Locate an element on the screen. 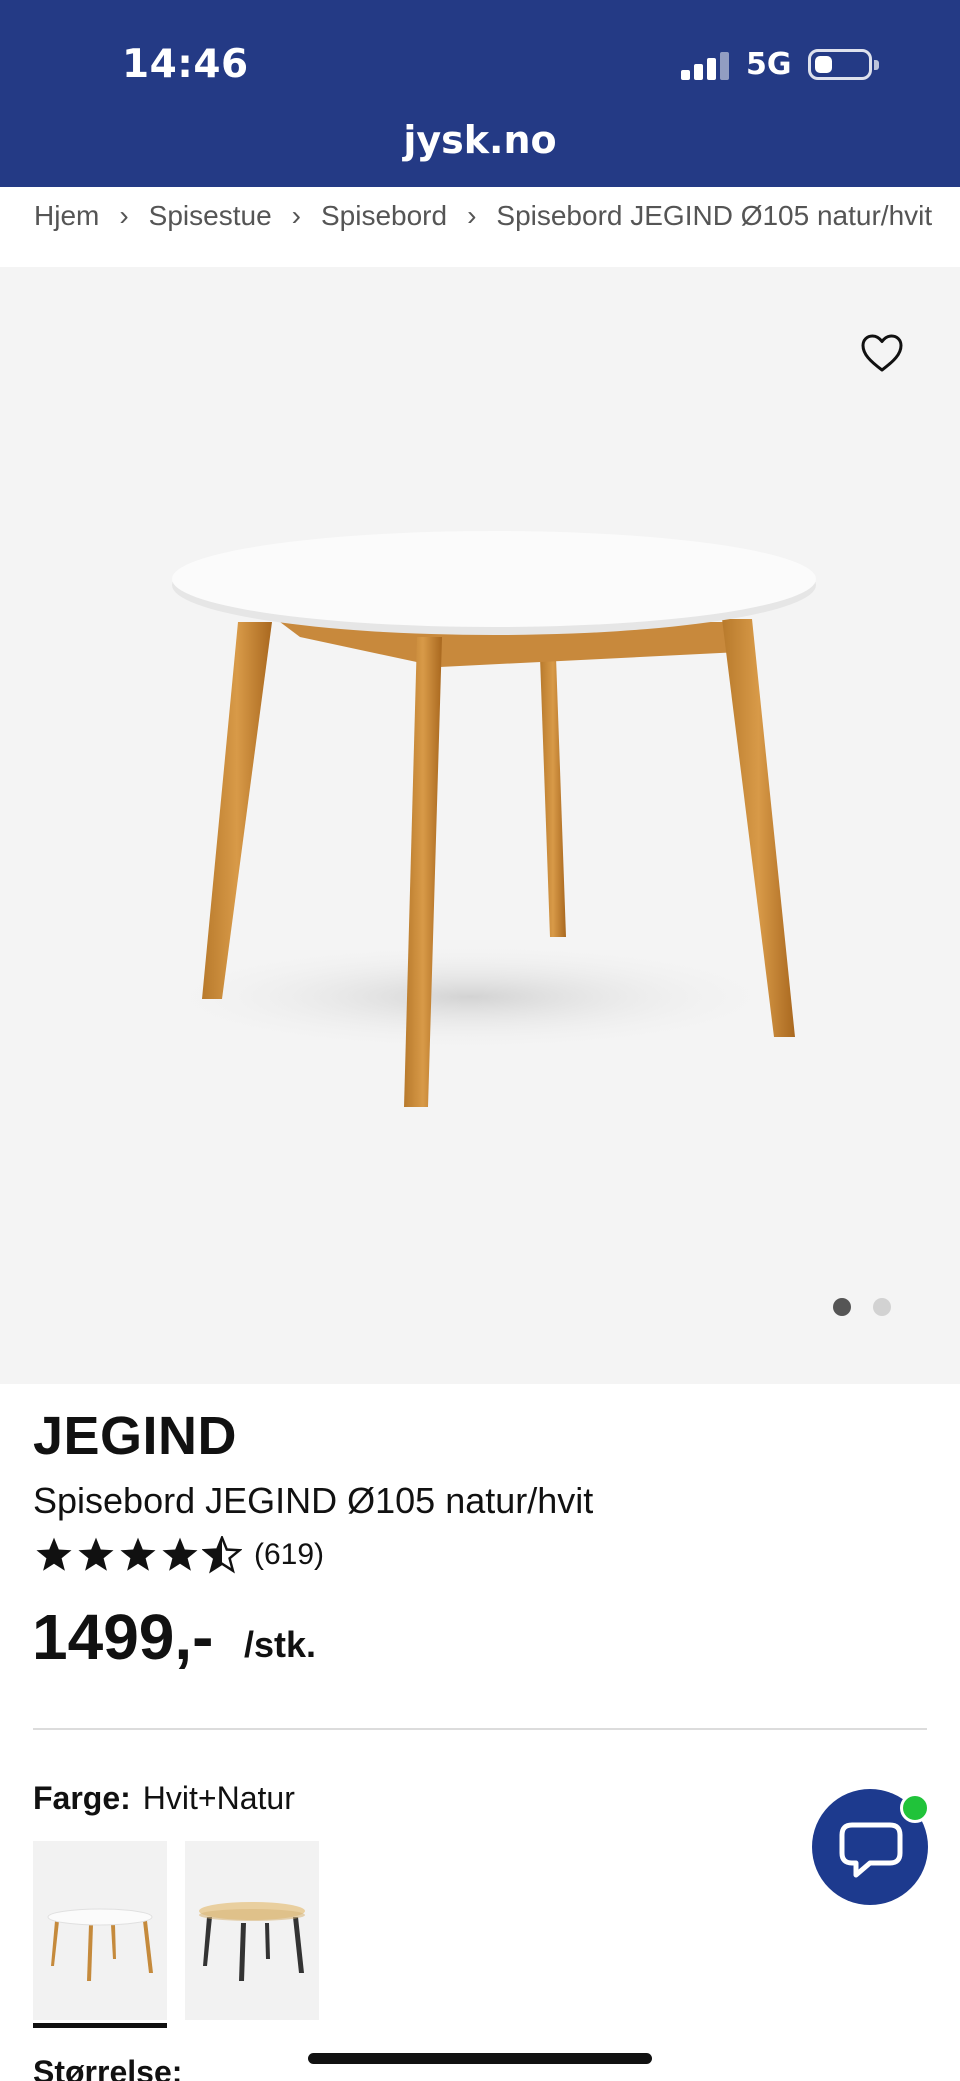 Image resolution: width=960 pixels, height=2081 pixels. signal-icon is located at coordinates (706, 66).